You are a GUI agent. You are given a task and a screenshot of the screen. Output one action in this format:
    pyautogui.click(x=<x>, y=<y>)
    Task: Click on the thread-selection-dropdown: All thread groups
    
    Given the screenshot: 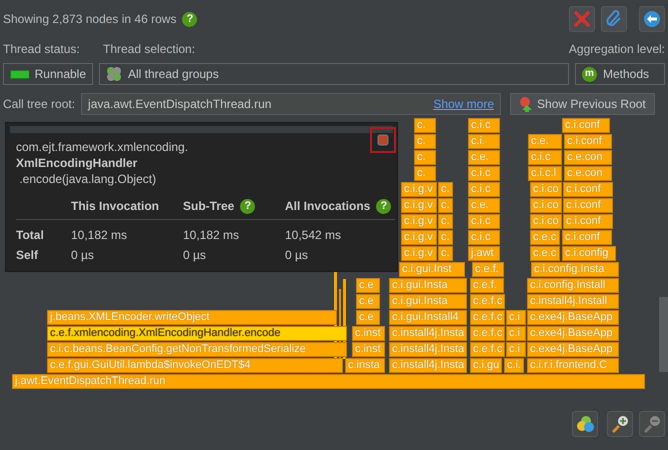 What is the action you would take?
    pyautogui.click(x=334, y=74)
    